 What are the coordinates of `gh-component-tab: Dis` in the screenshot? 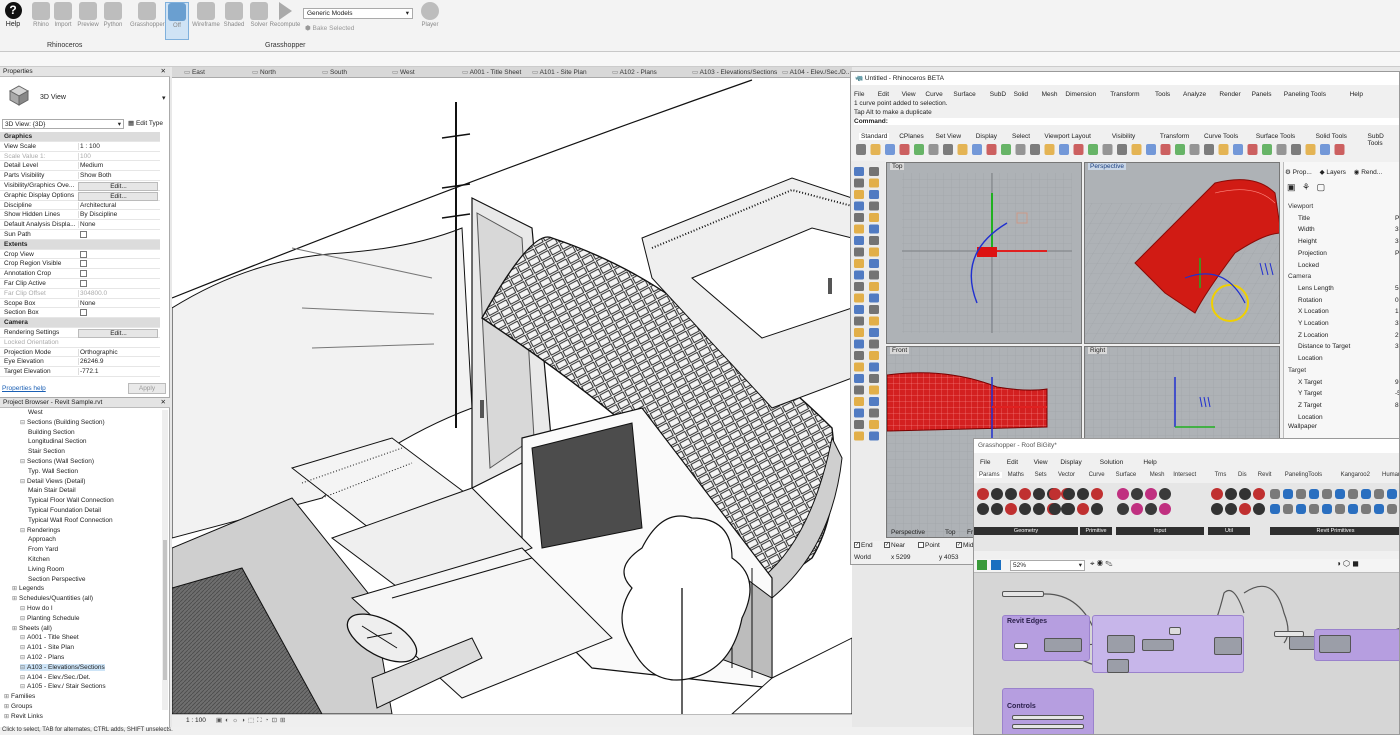 It's located at (1242, 475).